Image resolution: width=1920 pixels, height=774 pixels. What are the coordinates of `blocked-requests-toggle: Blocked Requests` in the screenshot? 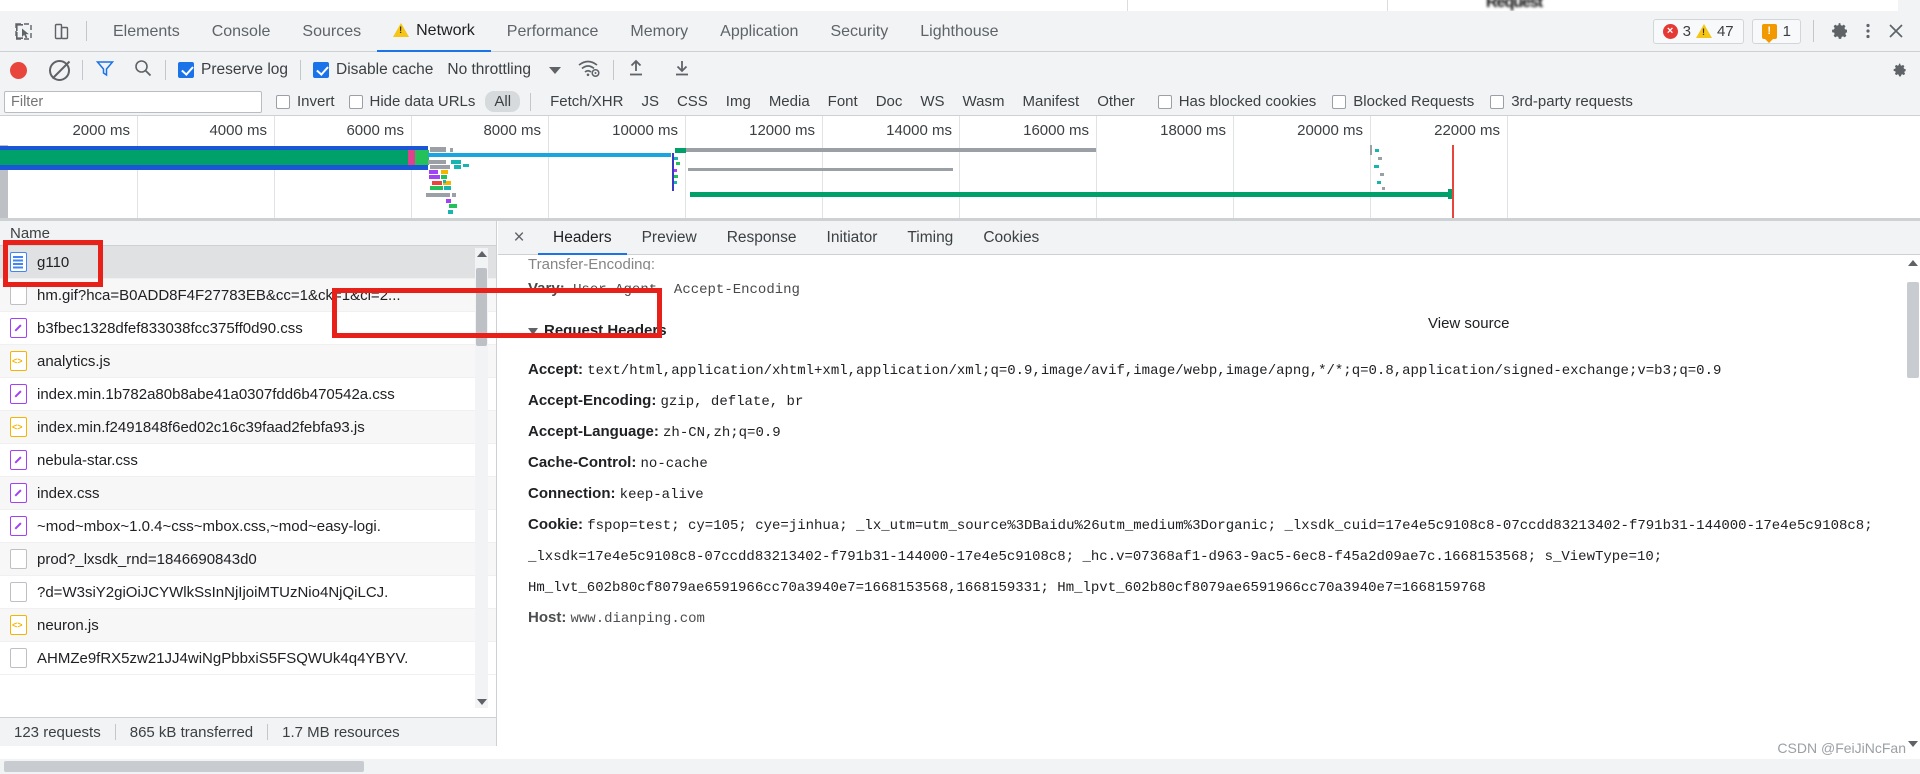 It's located at (1403, 101).